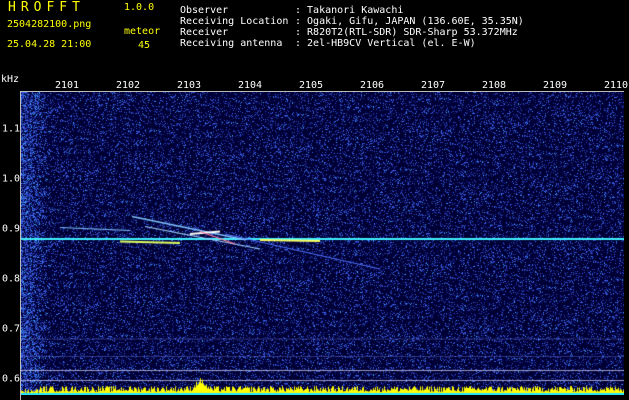 The width and height of the screenshot is (629, 400). I want to click on app-title: HROFFT, so click(46, 7).